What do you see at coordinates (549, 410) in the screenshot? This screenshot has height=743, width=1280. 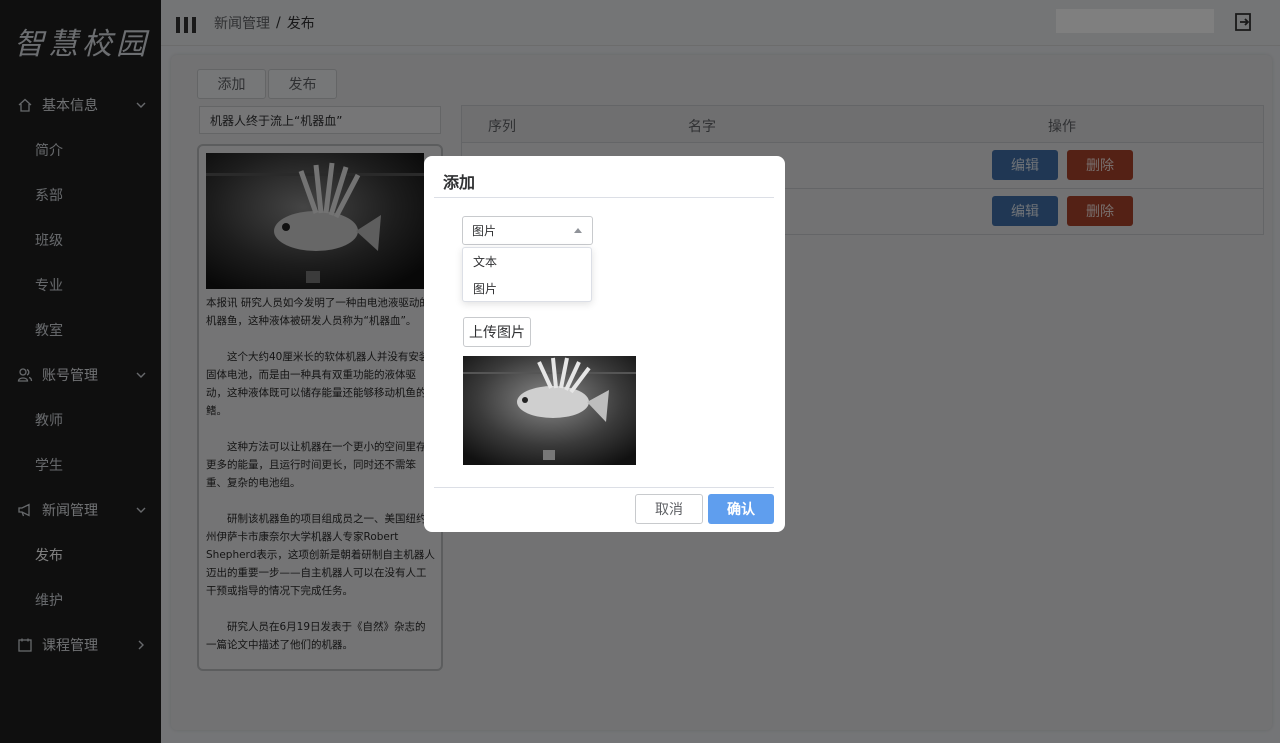 I see `uploaded-image-preview` at bounding box center [549, 410].